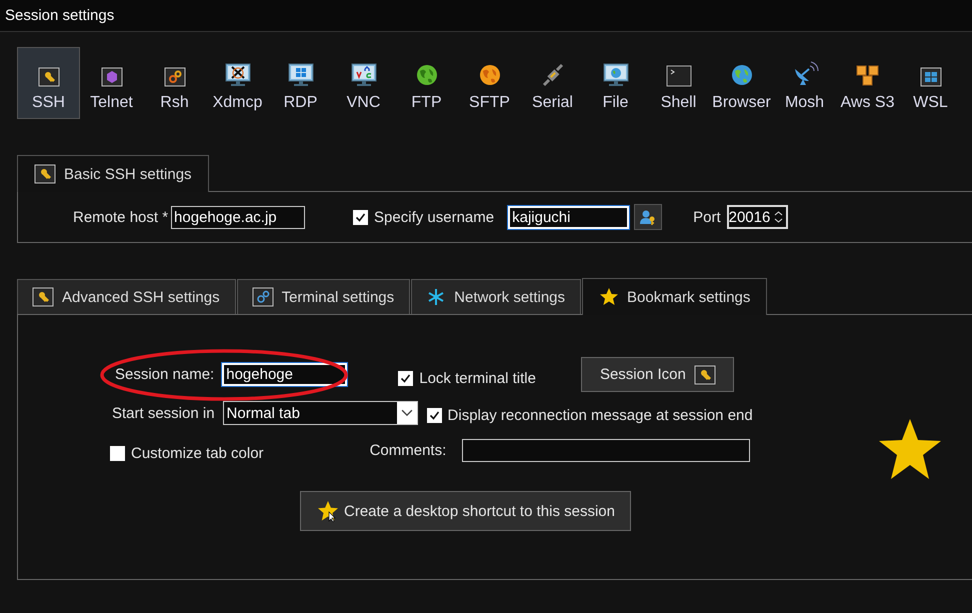 Image resolution: width=972 pixels, height=613 pixels. Describe the element at coordinates (59, 15) in the screenshot. I see `window-title: Session settings` at that location.